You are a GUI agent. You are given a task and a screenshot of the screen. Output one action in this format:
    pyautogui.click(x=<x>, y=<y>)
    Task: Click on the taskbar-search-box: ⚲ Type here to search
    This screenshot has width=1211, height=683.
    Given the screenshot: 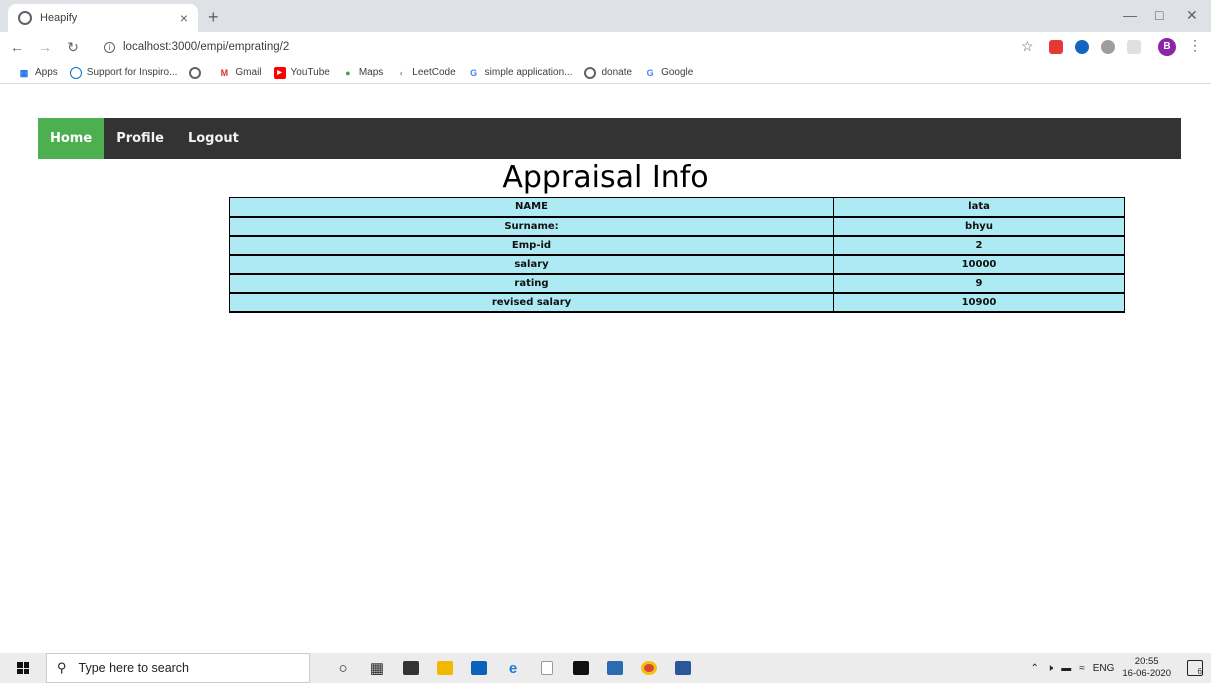 What is the action you would take?
    pyautogui.click(x=178, y=668)
    